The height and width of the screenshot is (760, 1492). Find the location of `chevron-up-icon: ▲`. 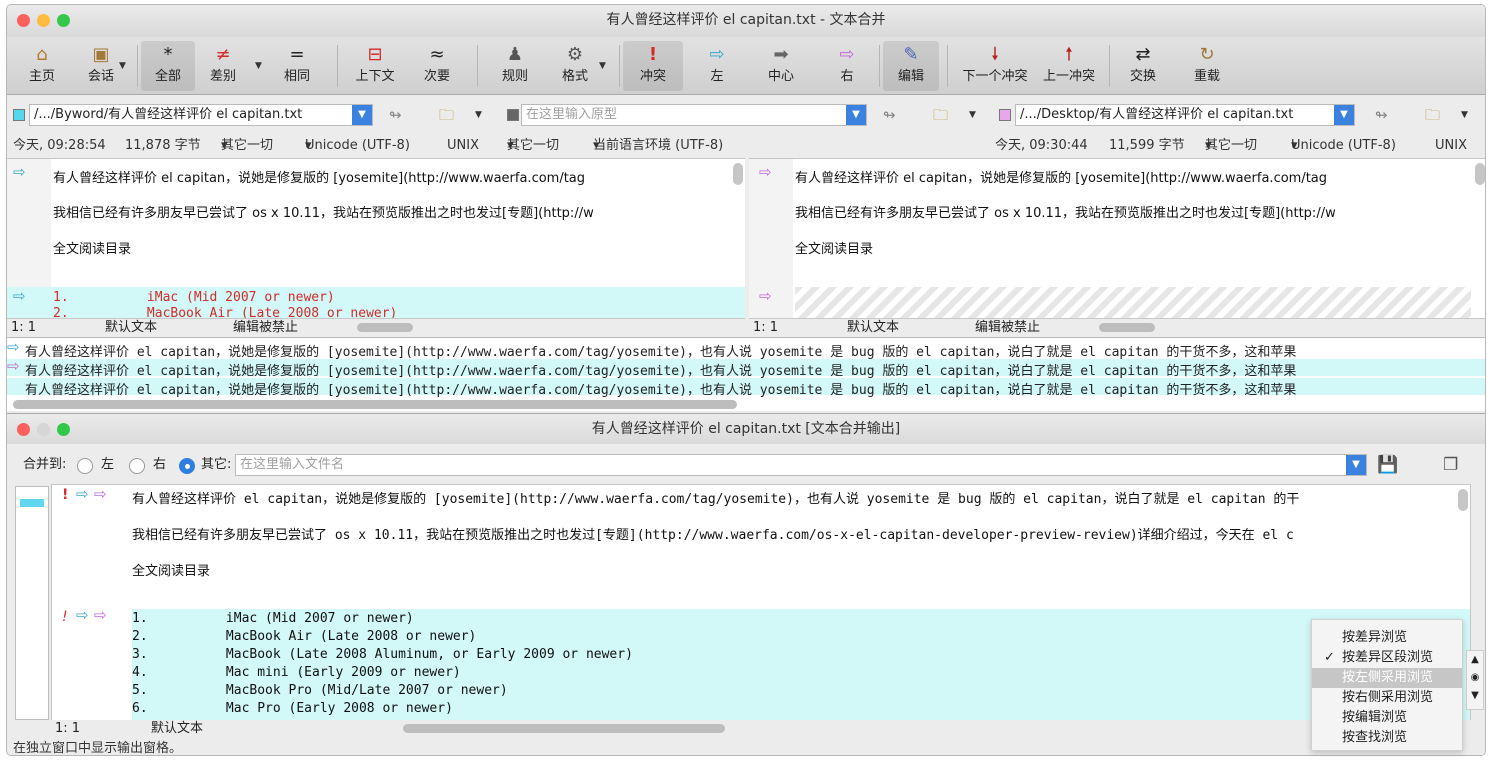

chevron-up-icon: ▲ is located at coordinates (1475, 660).